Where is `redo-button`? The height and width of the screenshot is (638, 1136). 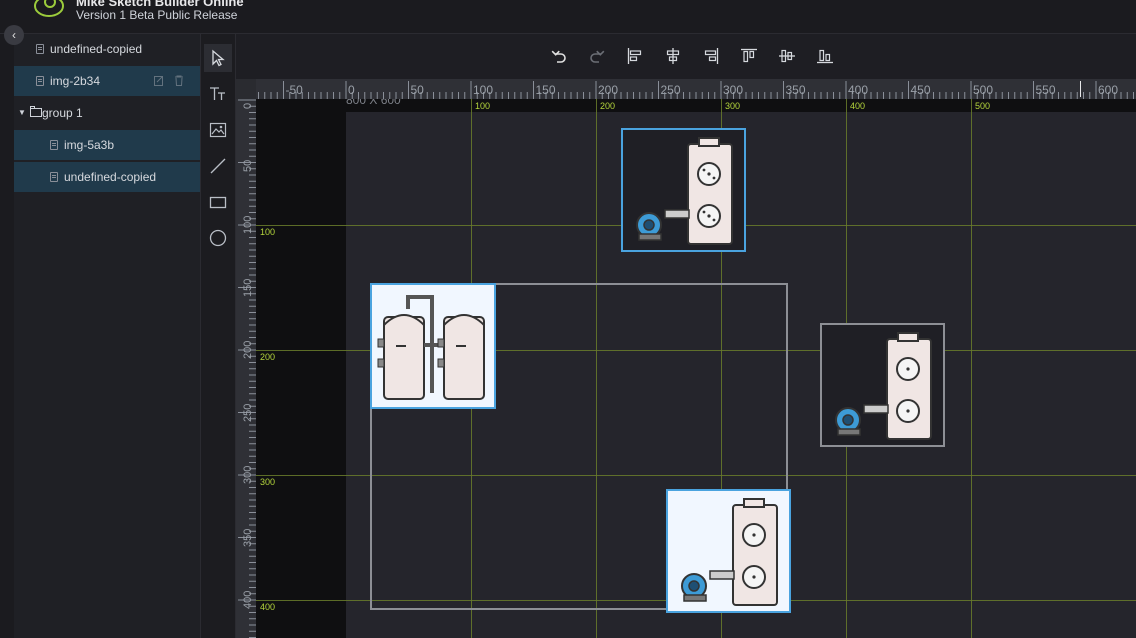
redo-button is located at coordinates (597, 56).